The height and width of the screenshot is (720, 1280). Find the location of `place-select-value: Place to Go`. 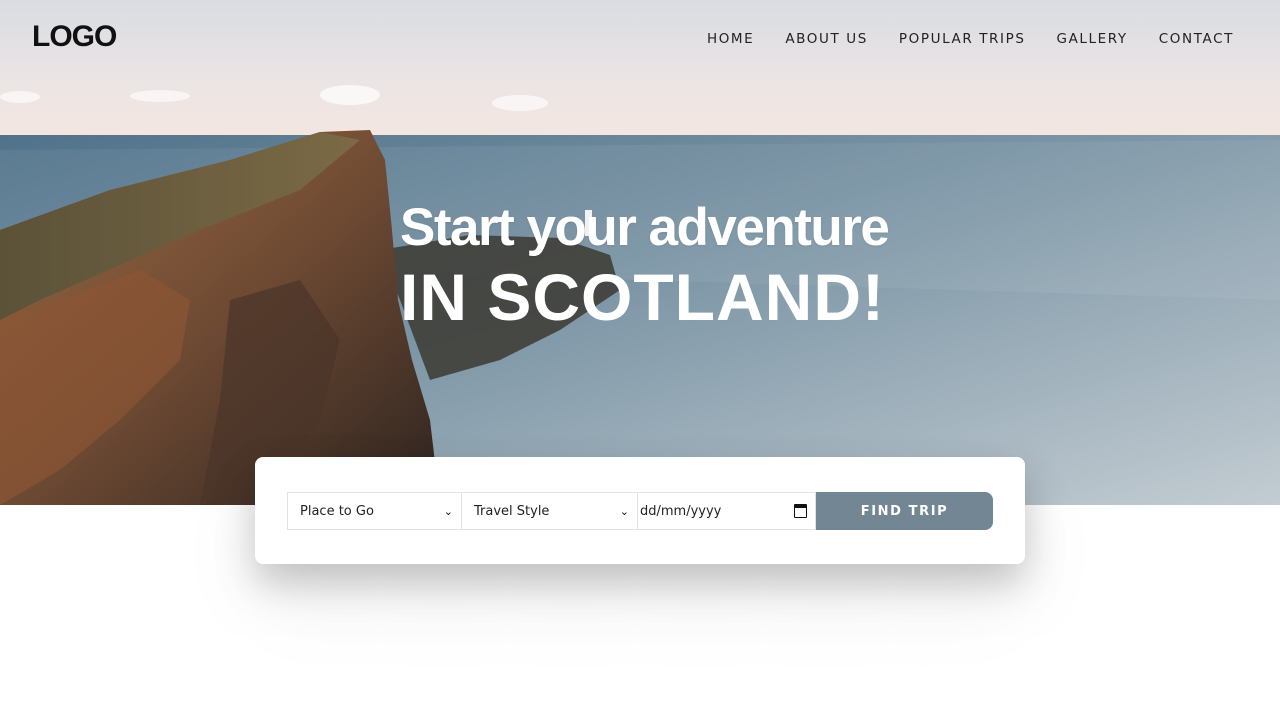

place-select-value: Place to Go is located at coordinates (337, 511).